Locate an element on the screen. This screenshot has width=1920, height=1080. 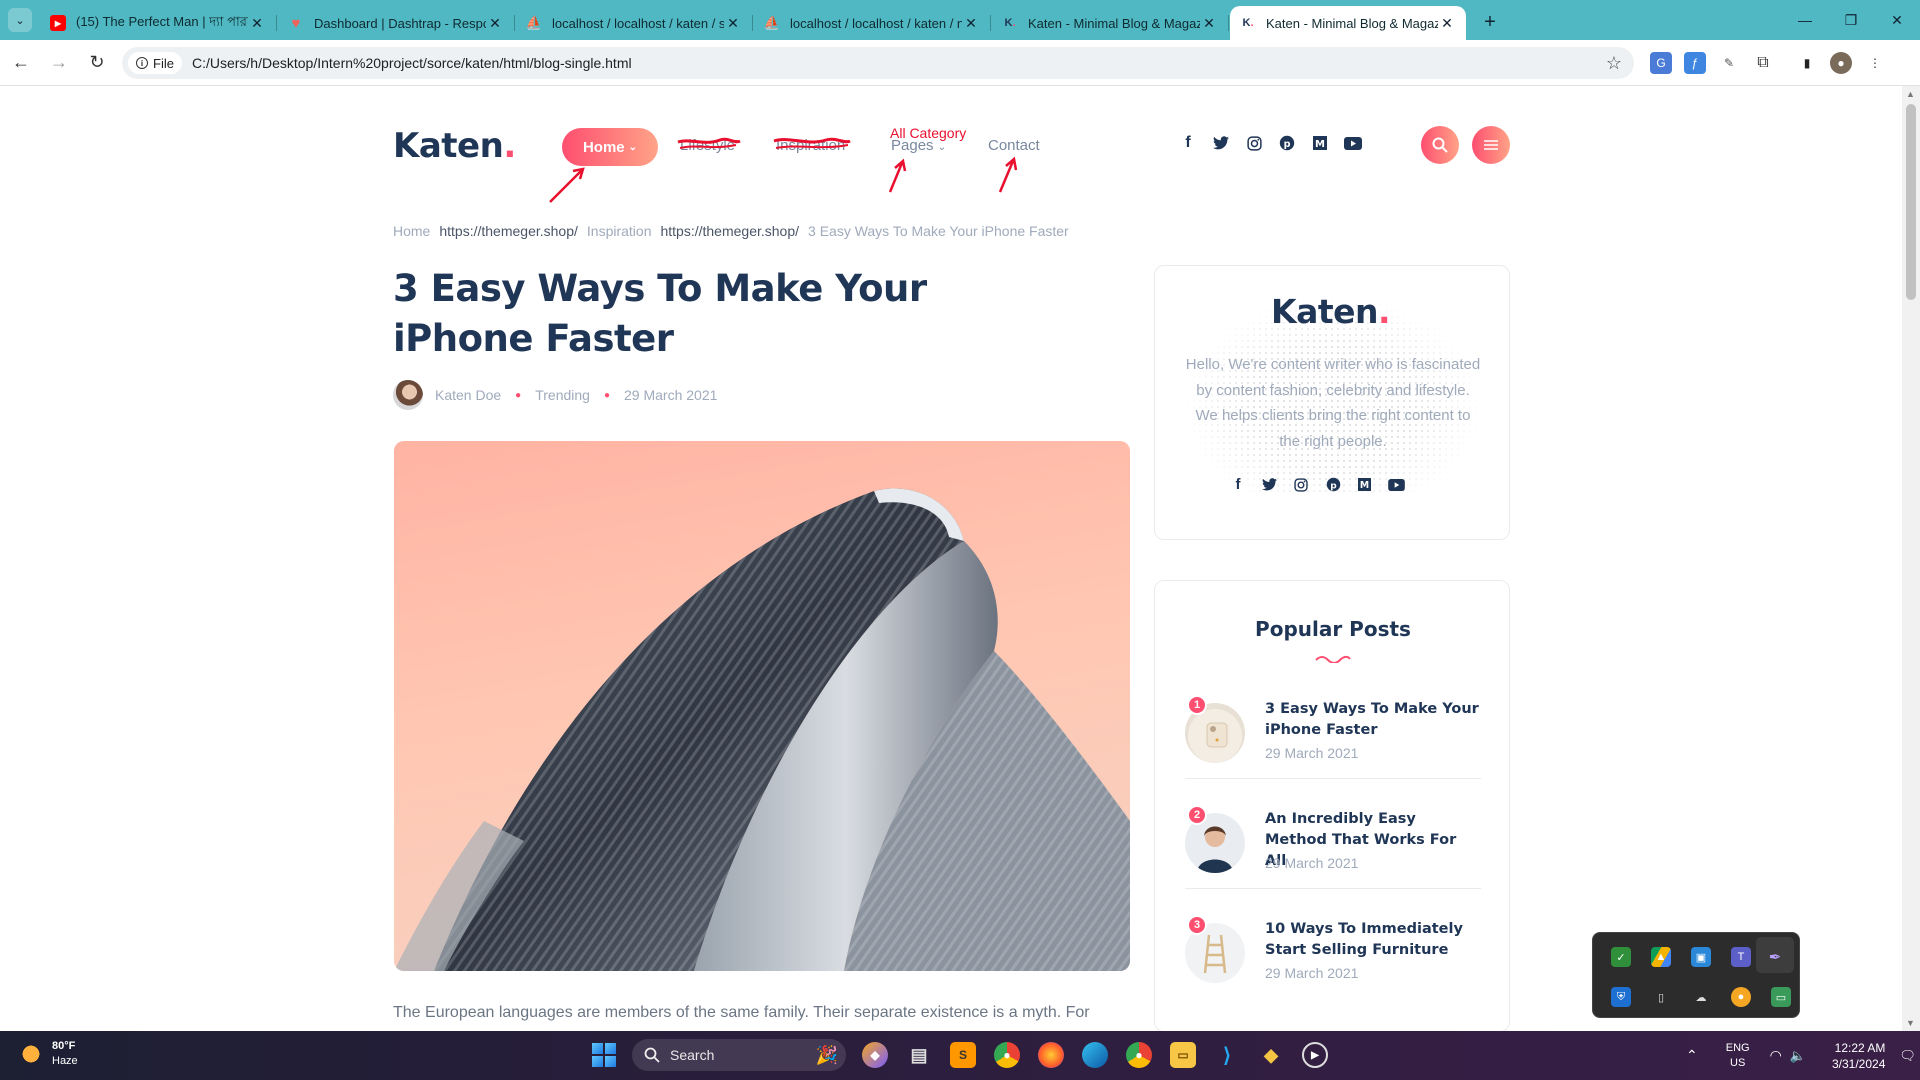
forward-button: → is located at coordinates (59, 63).